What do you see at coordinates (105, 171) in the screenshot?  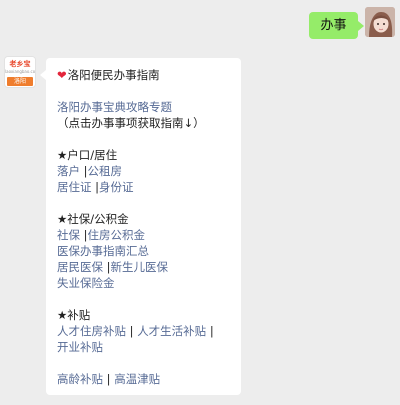 I see `link-public-rental-housing: 公租房` at bounding box center [105, 171].